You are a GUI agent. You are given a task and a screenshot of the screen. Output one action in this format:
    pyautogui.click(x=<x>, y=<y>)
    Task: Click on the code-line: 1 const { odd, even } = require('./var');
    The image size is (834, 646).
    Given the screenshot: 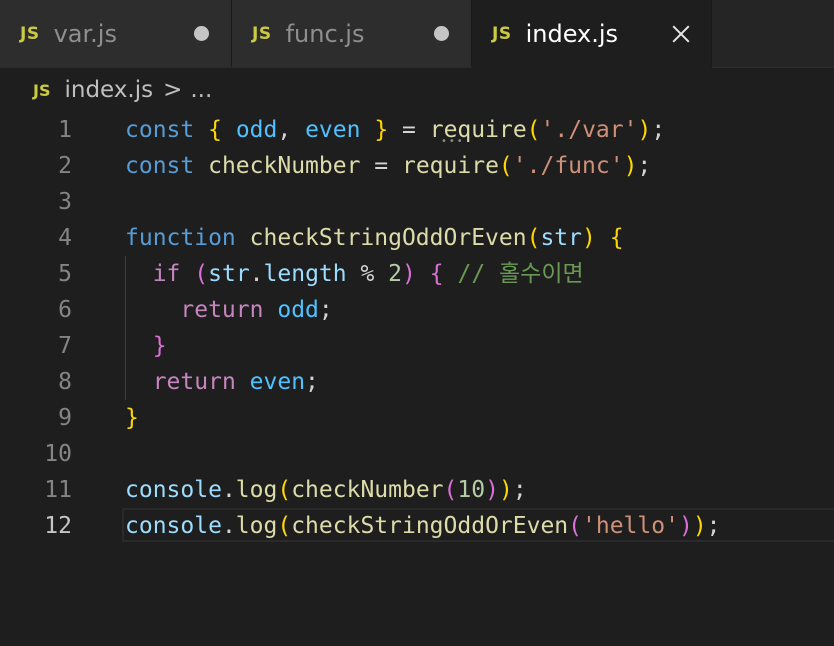 What is the action you would take?
    pyautogui.click(x=417, y=130)
    